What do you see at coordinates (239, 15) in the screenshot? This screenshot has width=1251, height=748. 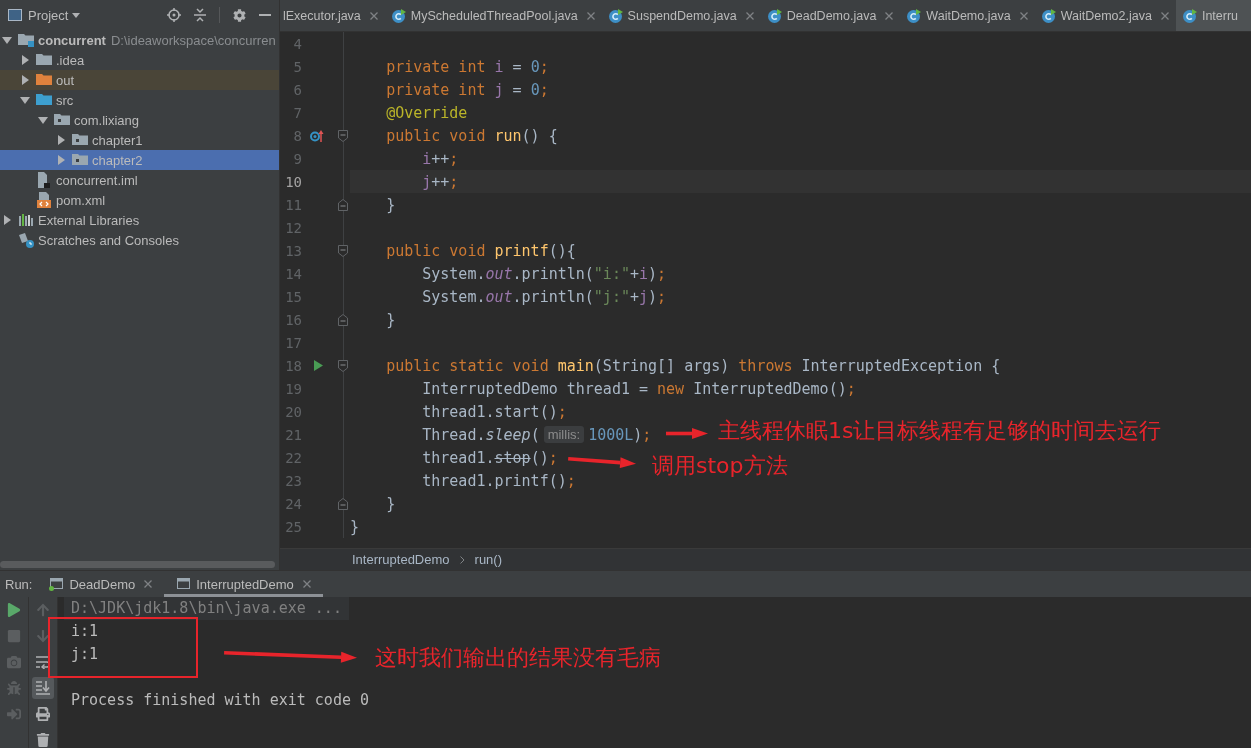 I see `settings-icon` at bounding box center [239, 15].